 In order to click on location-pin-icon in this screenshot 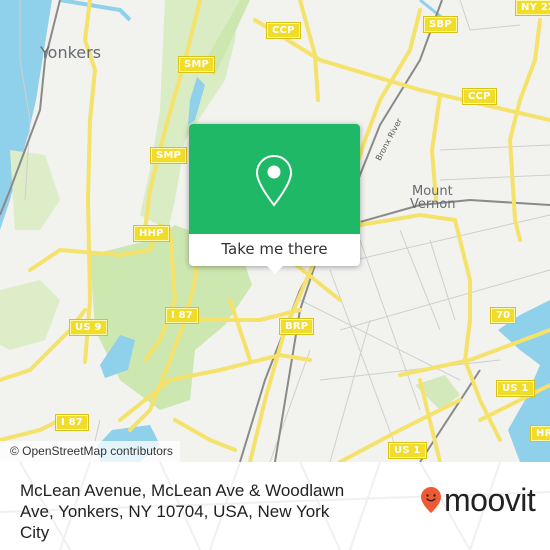, I will do `click(274, 180)`.